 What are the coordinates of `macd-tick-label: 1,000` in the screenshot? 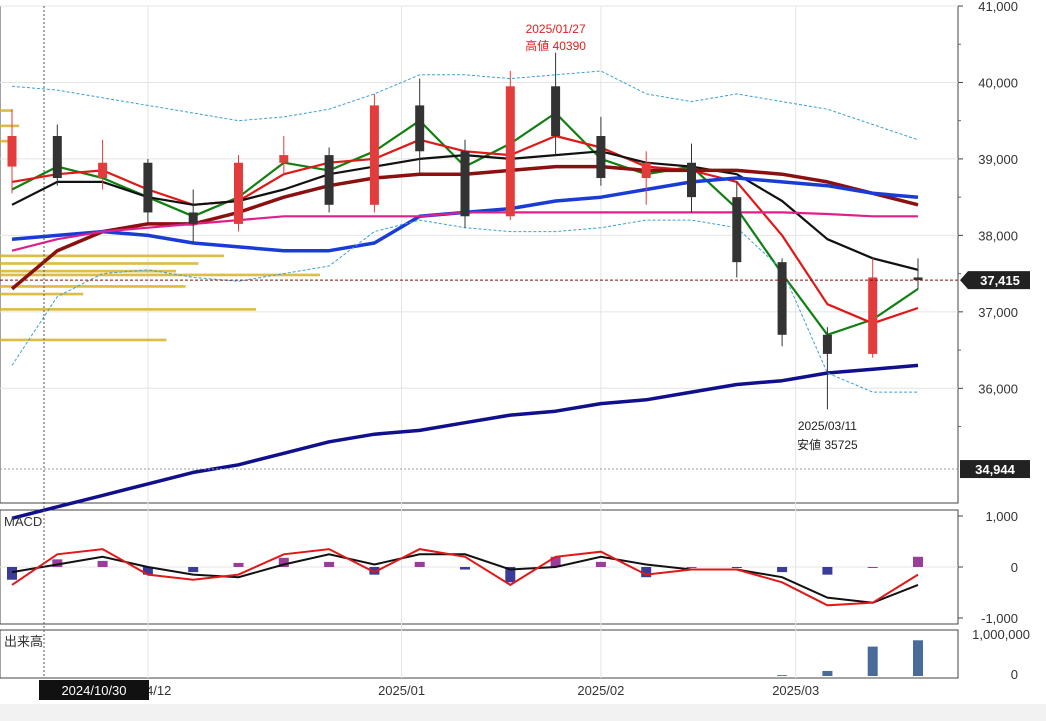 It's located at (1001, 516).